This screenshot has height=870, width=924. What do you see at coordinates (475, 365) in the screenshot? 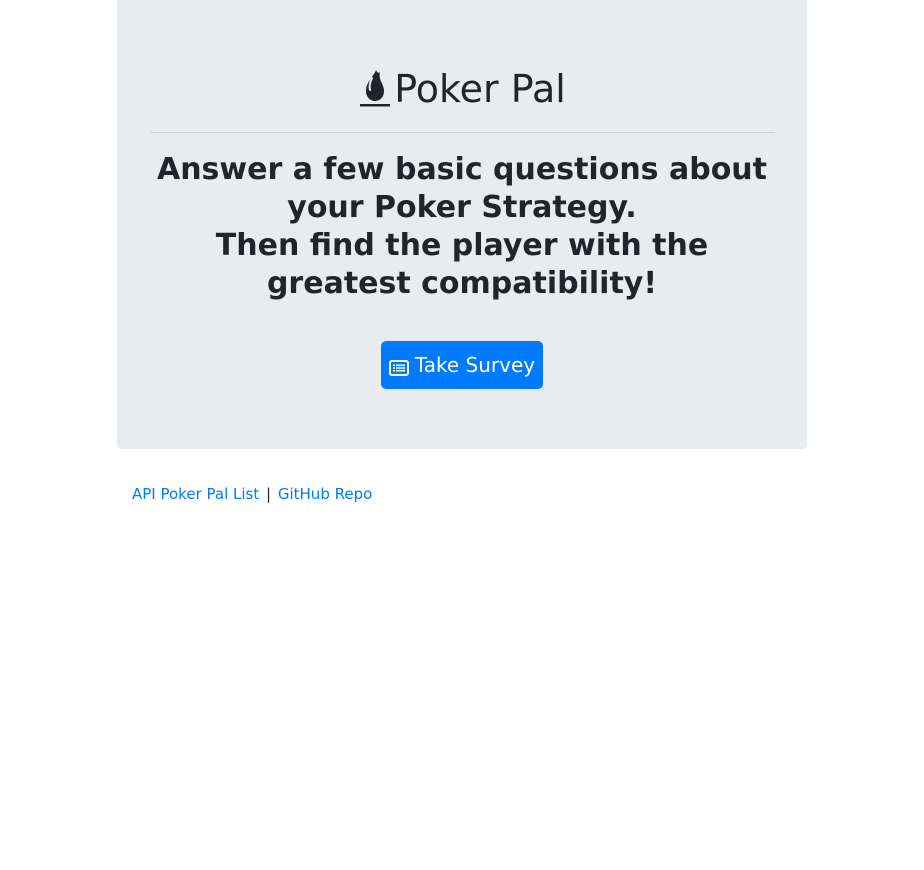
I see `take-survey-label: Take Survey` at bounding box center [475, 365].